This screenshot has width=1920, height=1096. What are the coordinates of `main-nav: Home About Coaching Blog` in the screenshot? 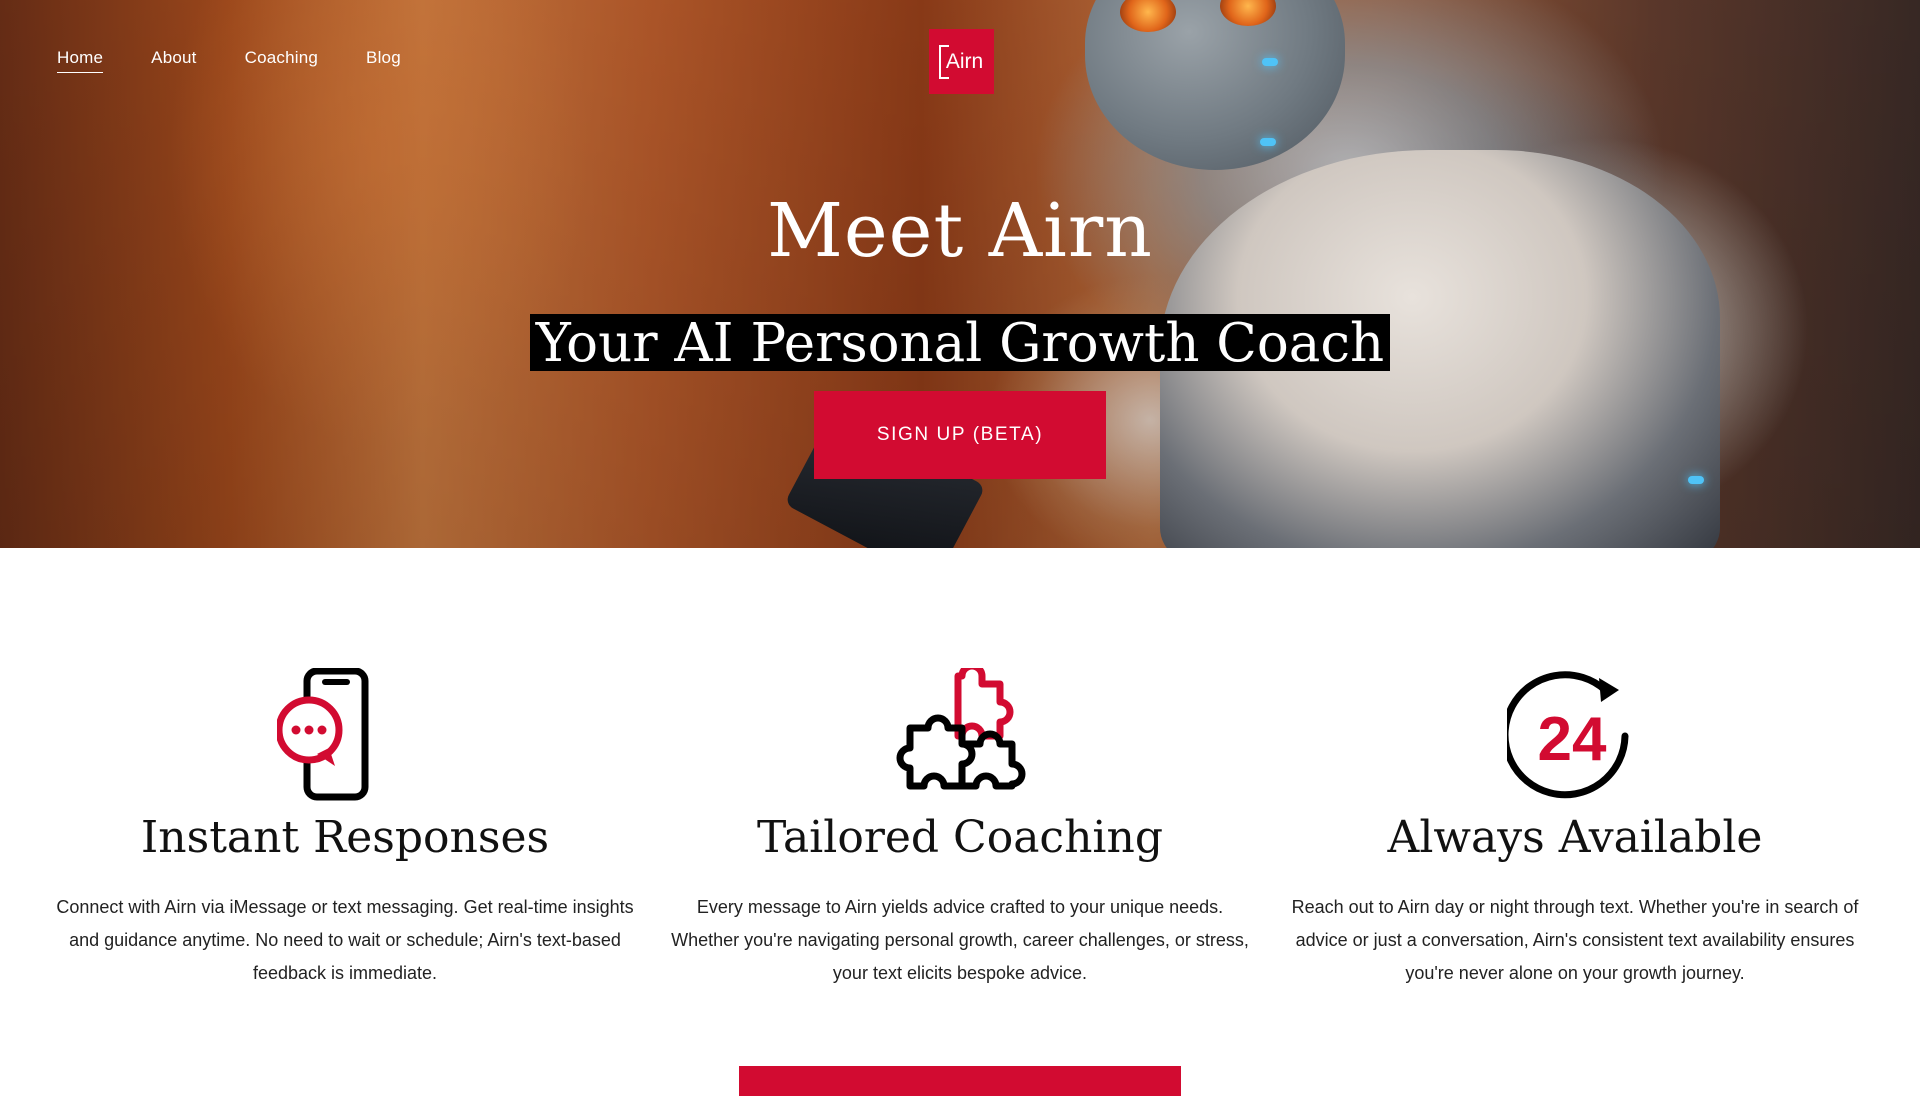 It's located at (229, 60).